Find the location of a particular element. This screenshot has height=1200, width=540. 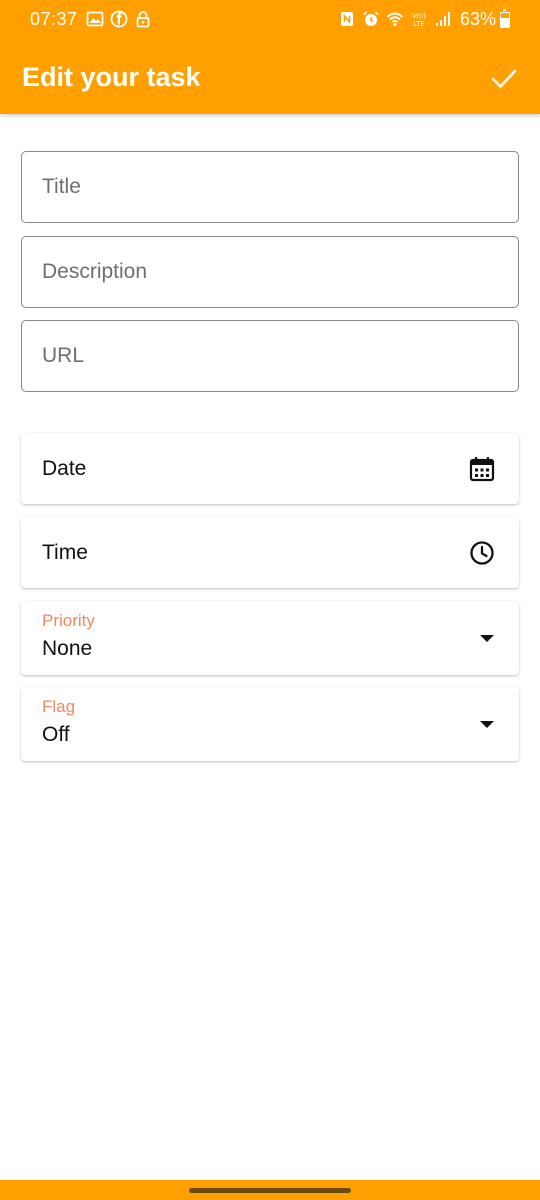

title-input is located at coordinates (270, 187).